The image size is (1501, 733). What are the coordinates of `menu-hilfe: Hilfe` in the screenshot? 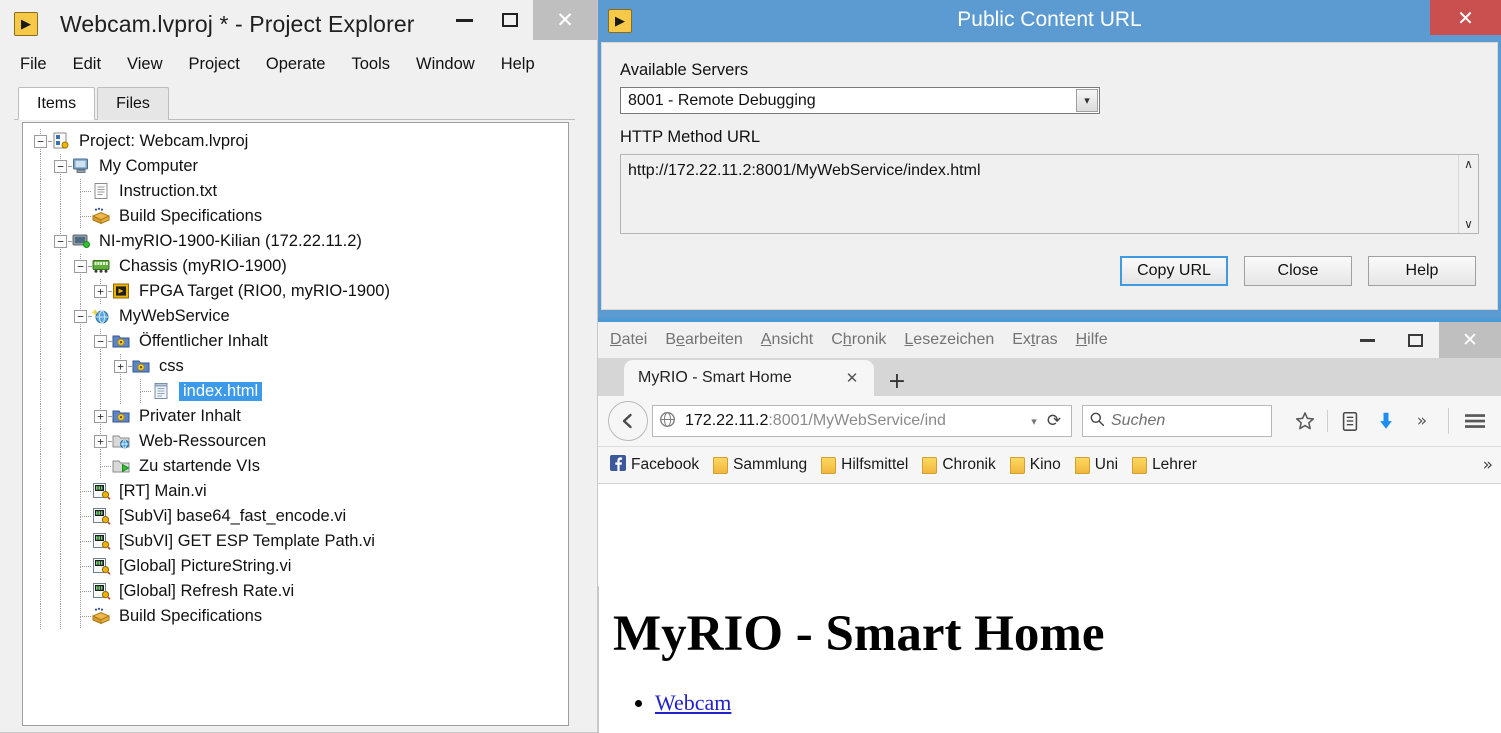 It's located at (1092, 340).